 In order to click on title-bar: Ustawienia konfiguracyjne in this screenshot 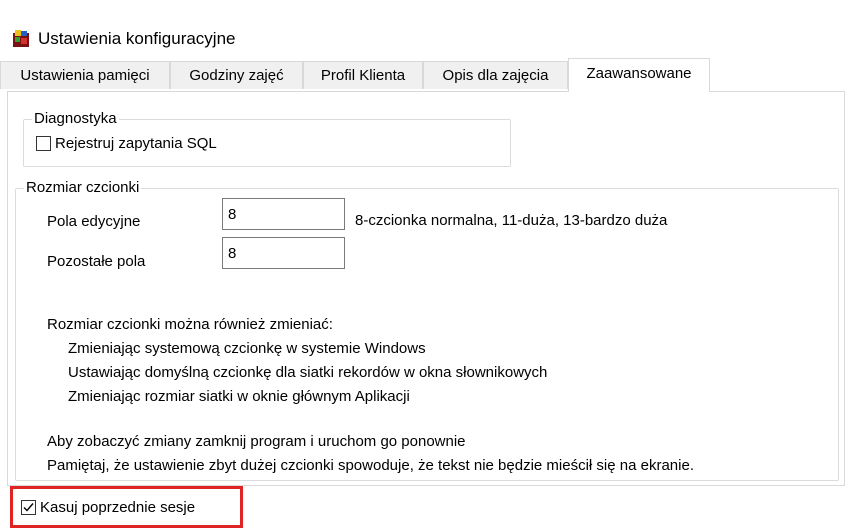, I will do `click(426, 29)`.